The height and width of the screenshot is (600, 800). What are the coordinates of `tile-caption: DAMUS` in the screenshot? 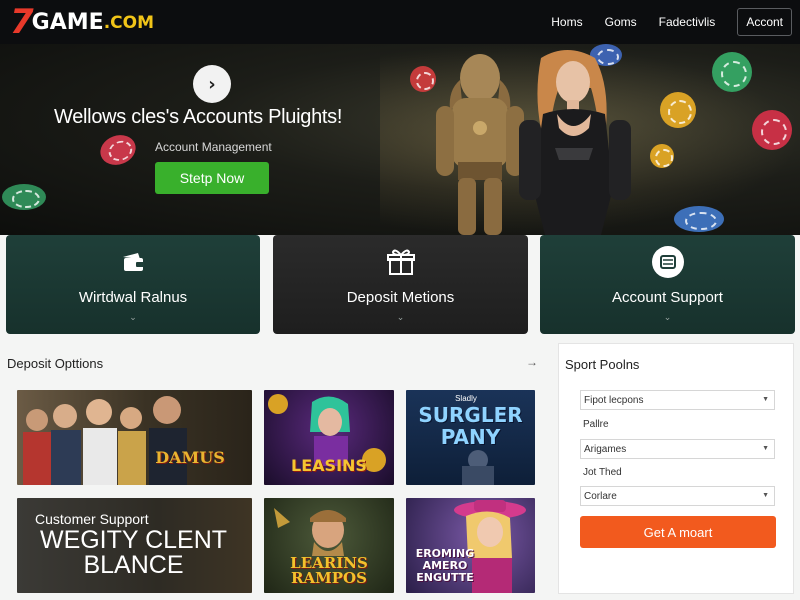 It's located at (190, 457).